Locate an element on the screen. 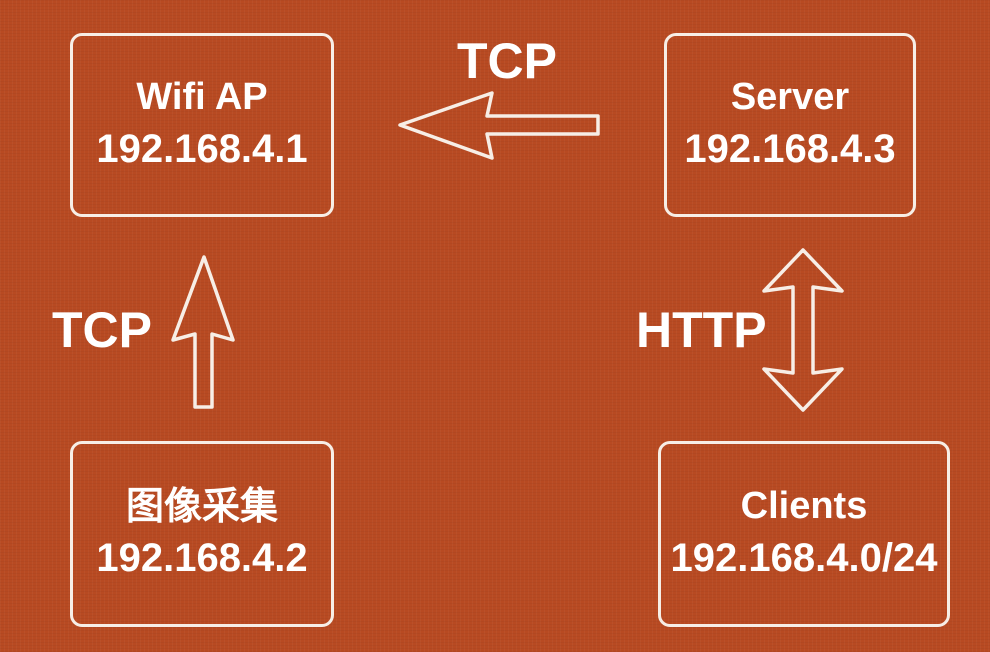 This screenshot has width=990, height=652. left-arrow-icon is located at coordinates (499, 125).